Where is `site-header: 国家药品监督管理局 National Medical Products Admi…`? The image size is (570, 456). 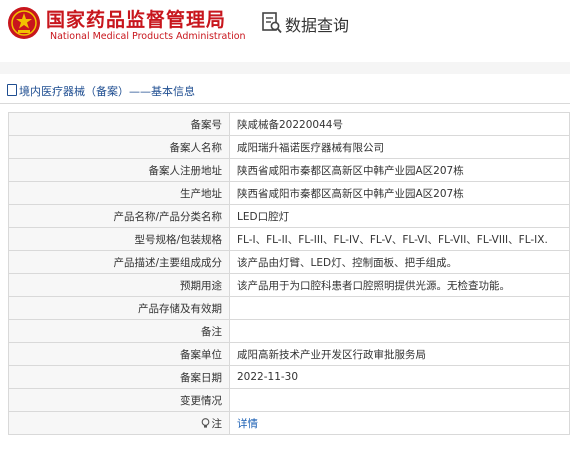
site-header: 国家药品监督管理局 National Medical Products Admi… is located at coordinates (285, 31).